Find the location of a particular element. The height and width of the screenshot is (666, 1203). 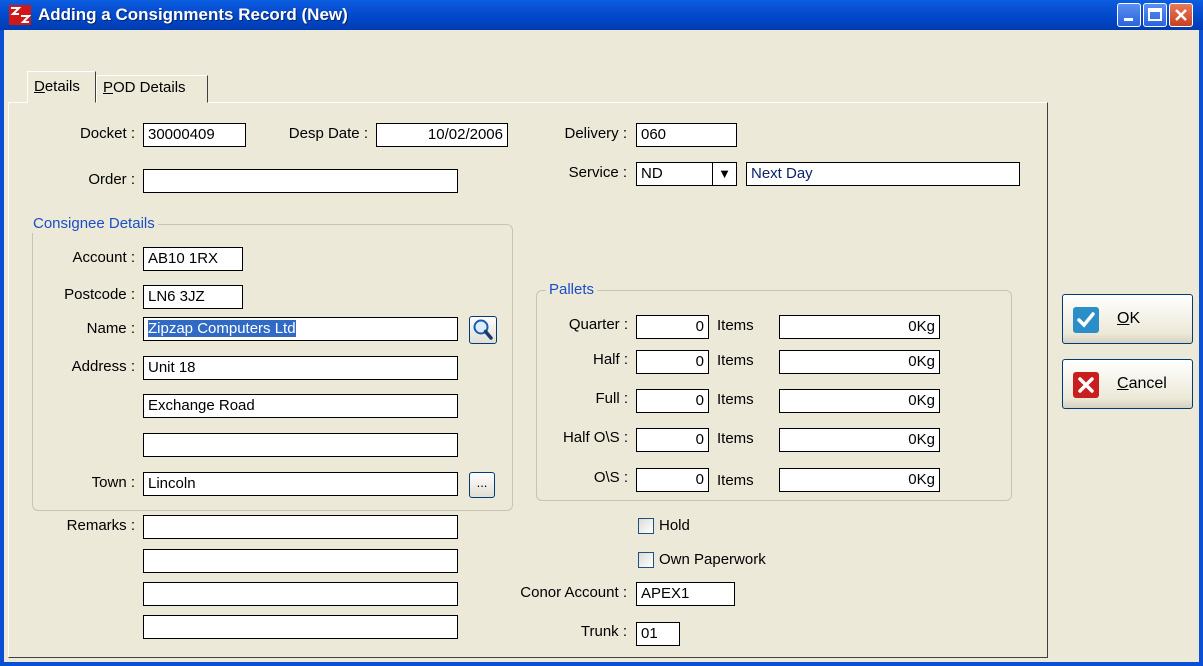

pallet-half-os-count: 0 is located at coordinates (672, 440).